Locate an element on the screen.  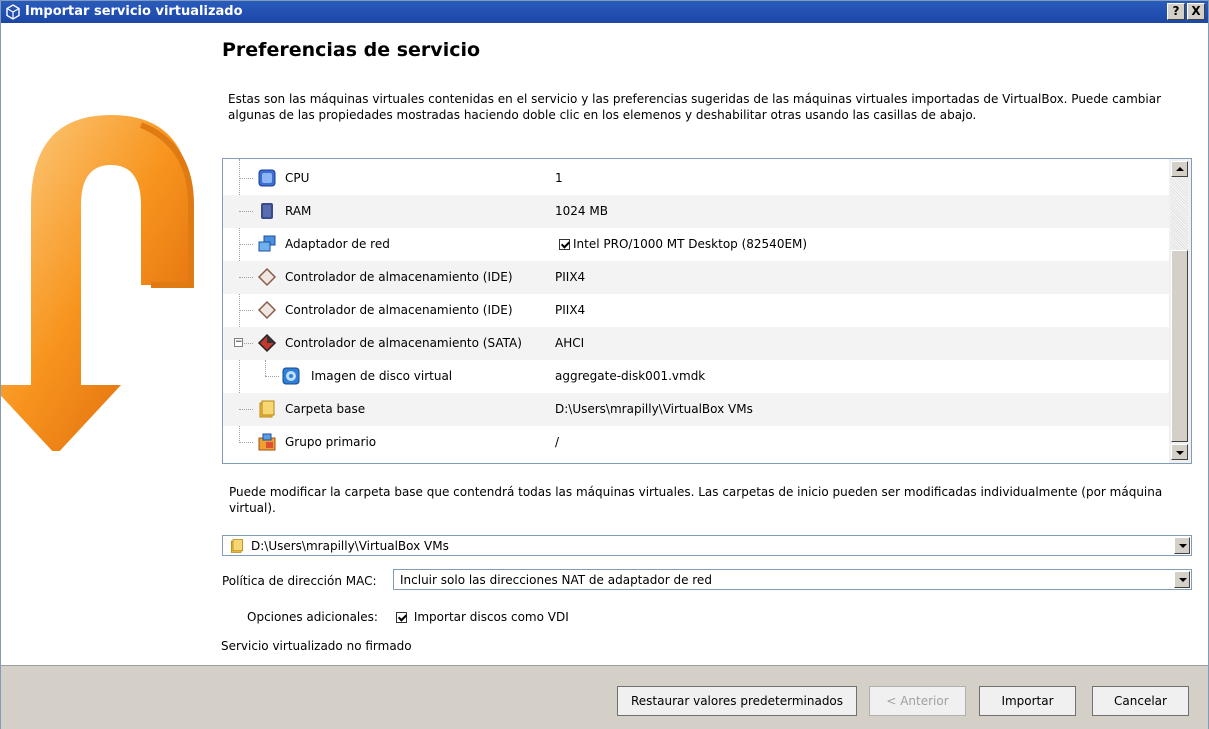
help-button: ? is located at coordinates (1176, 11).